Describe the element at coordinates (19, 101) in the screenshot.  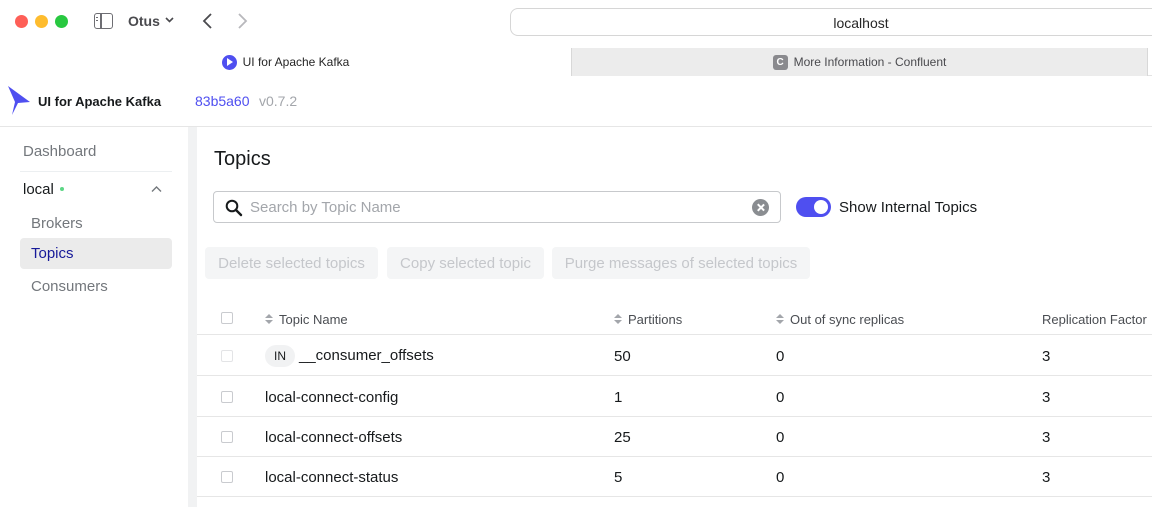
I see `kafka-ui-logo-icon` at that location.